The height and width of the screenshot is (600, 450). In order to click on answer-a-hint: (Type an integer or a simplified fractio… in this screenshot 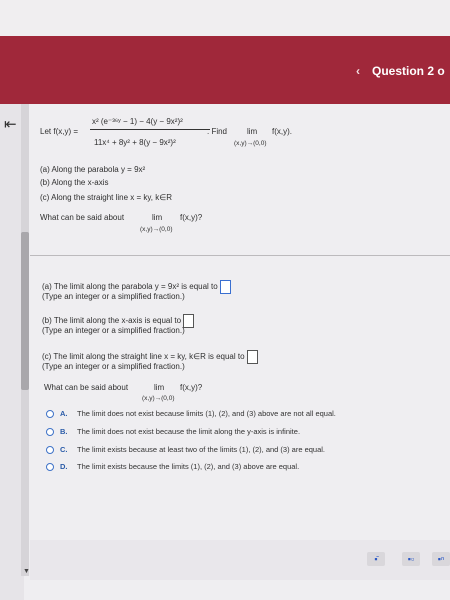, I will do `click(113, 296)`.